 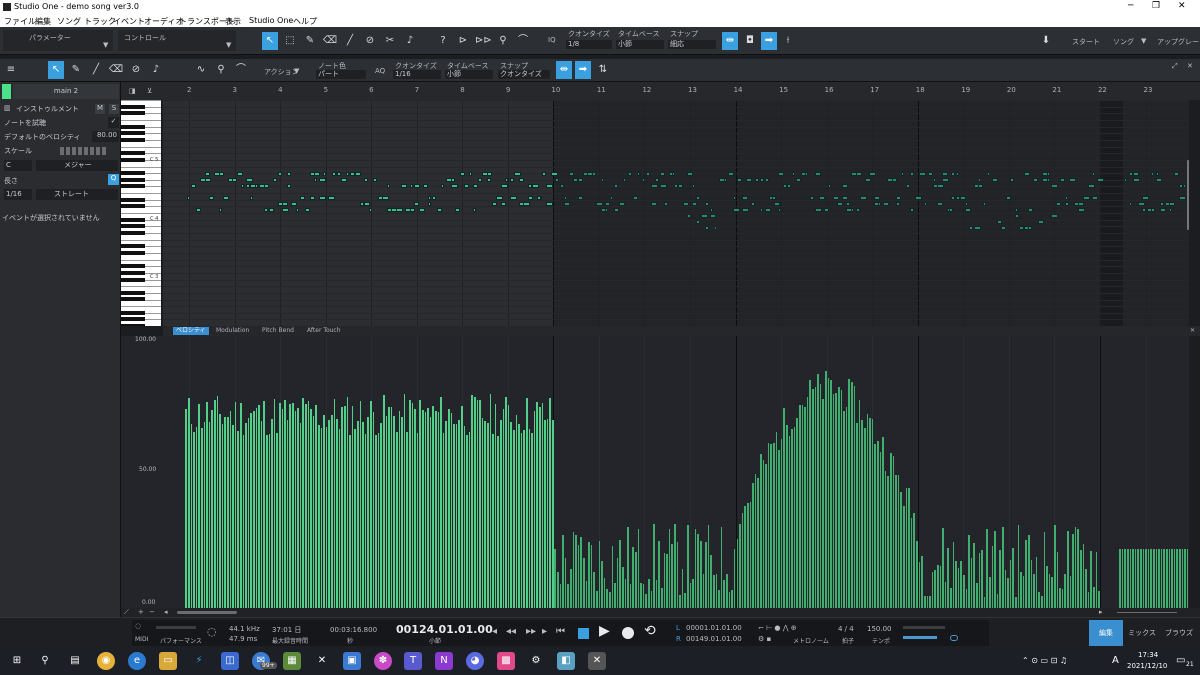 What do you see at coordinates (536, 661) in the screenshot?
I see `settings-icon: ⚙` at bounding box center [536, 661].